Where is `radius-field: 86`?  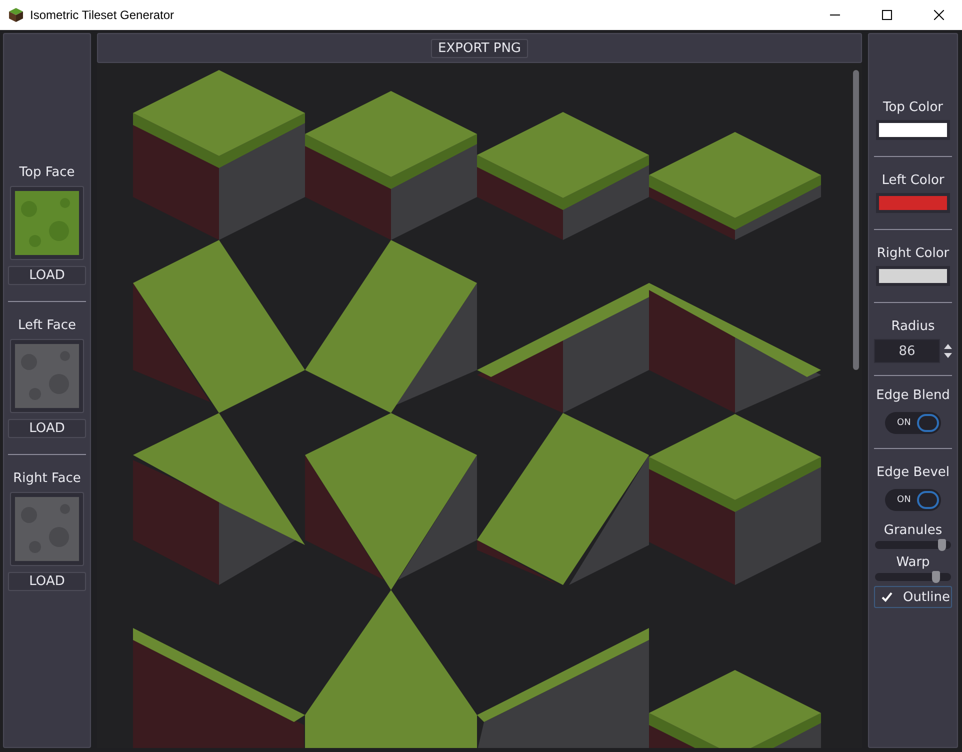 radius-field: 86 is located at coordinates (907, 351).